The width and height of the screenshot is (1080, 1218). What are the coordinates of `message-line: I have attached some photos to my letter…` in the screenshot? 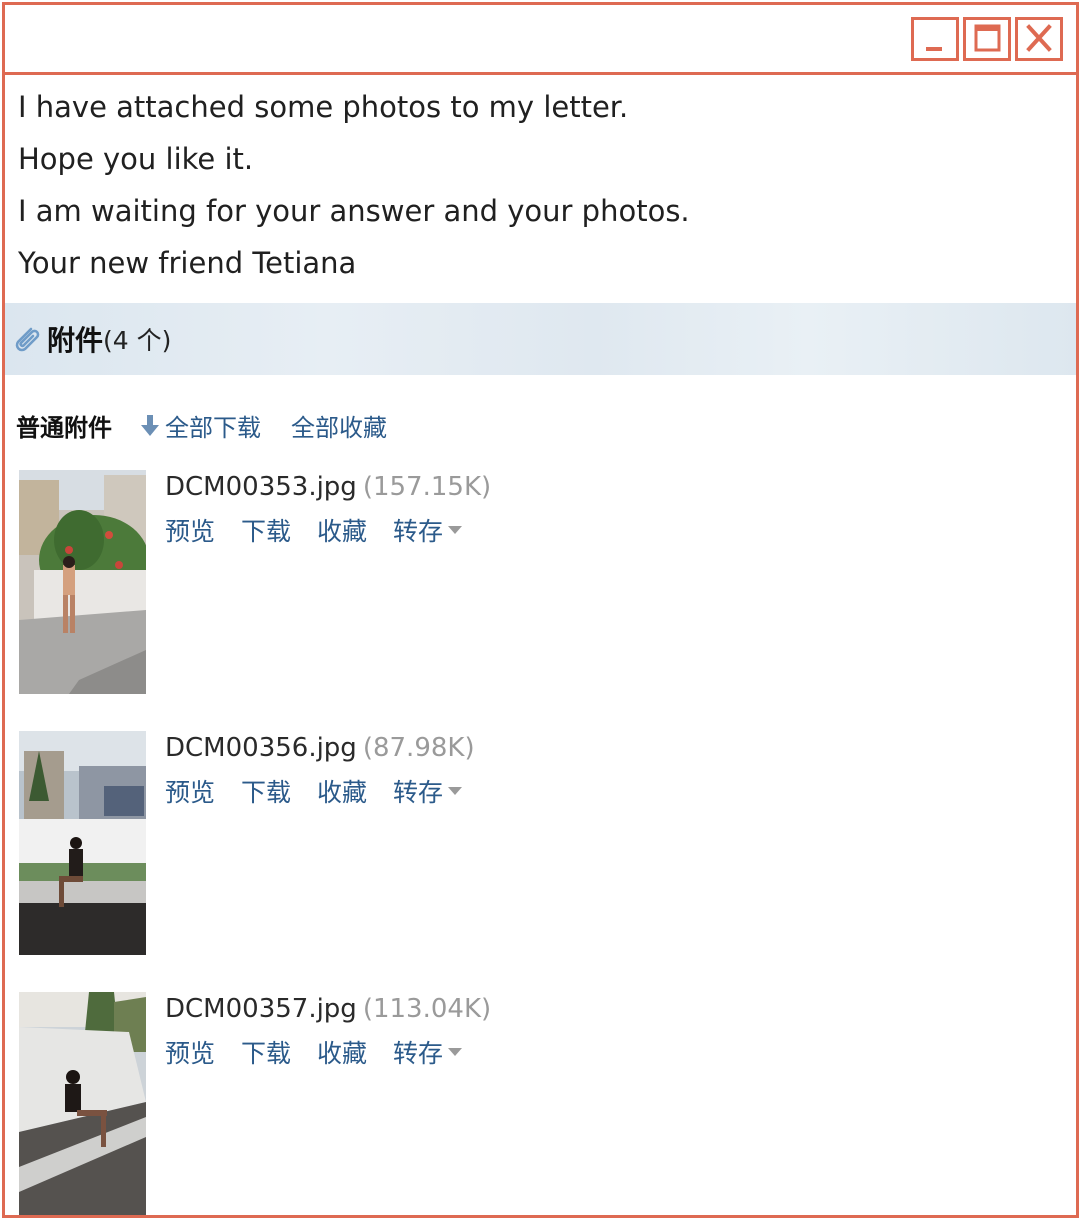 It's located at (323, 107).